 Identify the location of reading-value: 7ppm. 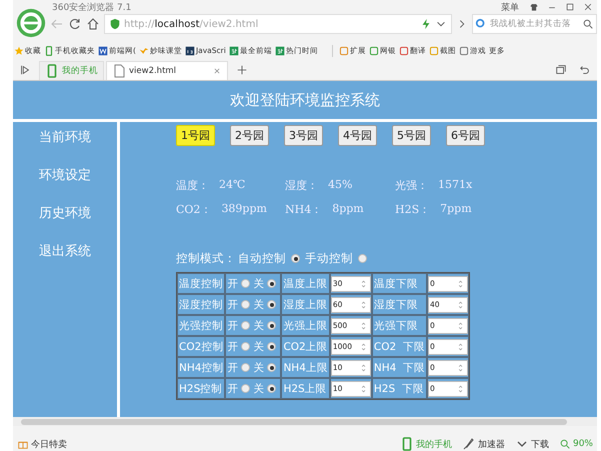
(456, 209).